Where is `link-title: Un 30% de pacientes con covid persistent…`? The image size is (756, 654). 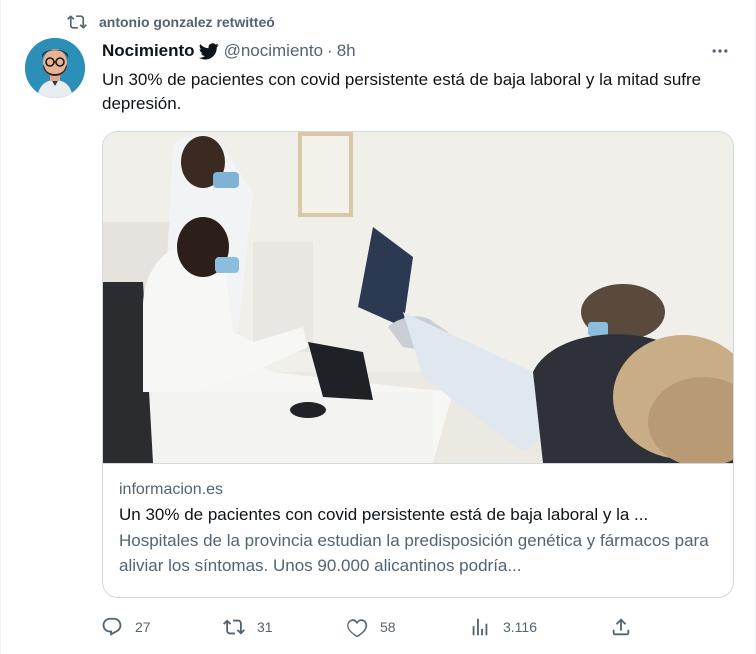 link-title: Un 30% de pacientes con covid persistent… is located at coordinates (384, 514).